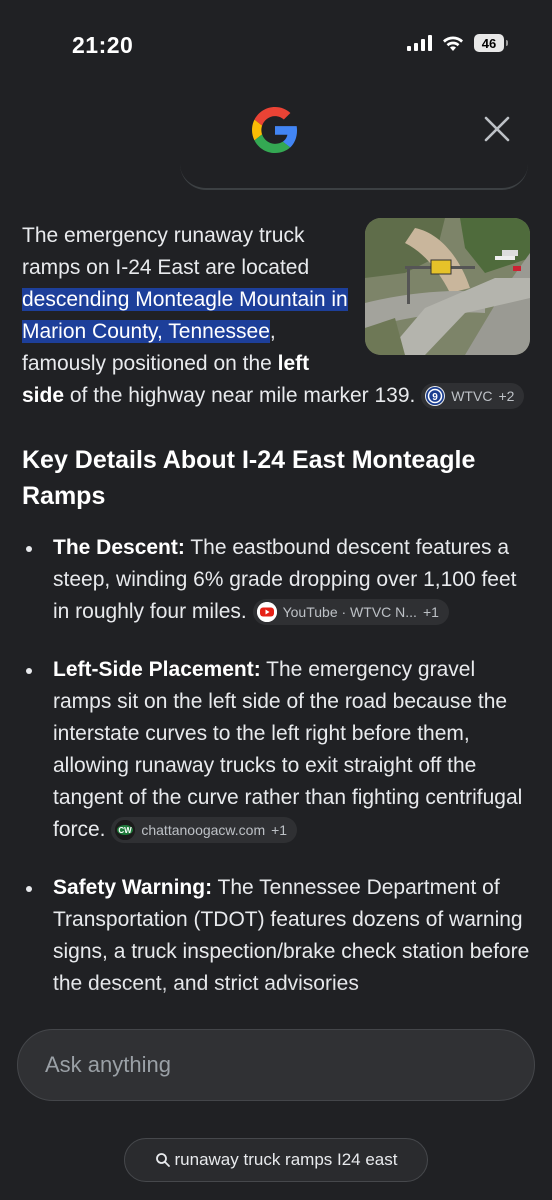 The width and height of the screenshot is (552, 1200). I want to click on google-logo-icon, so click(275, 130).